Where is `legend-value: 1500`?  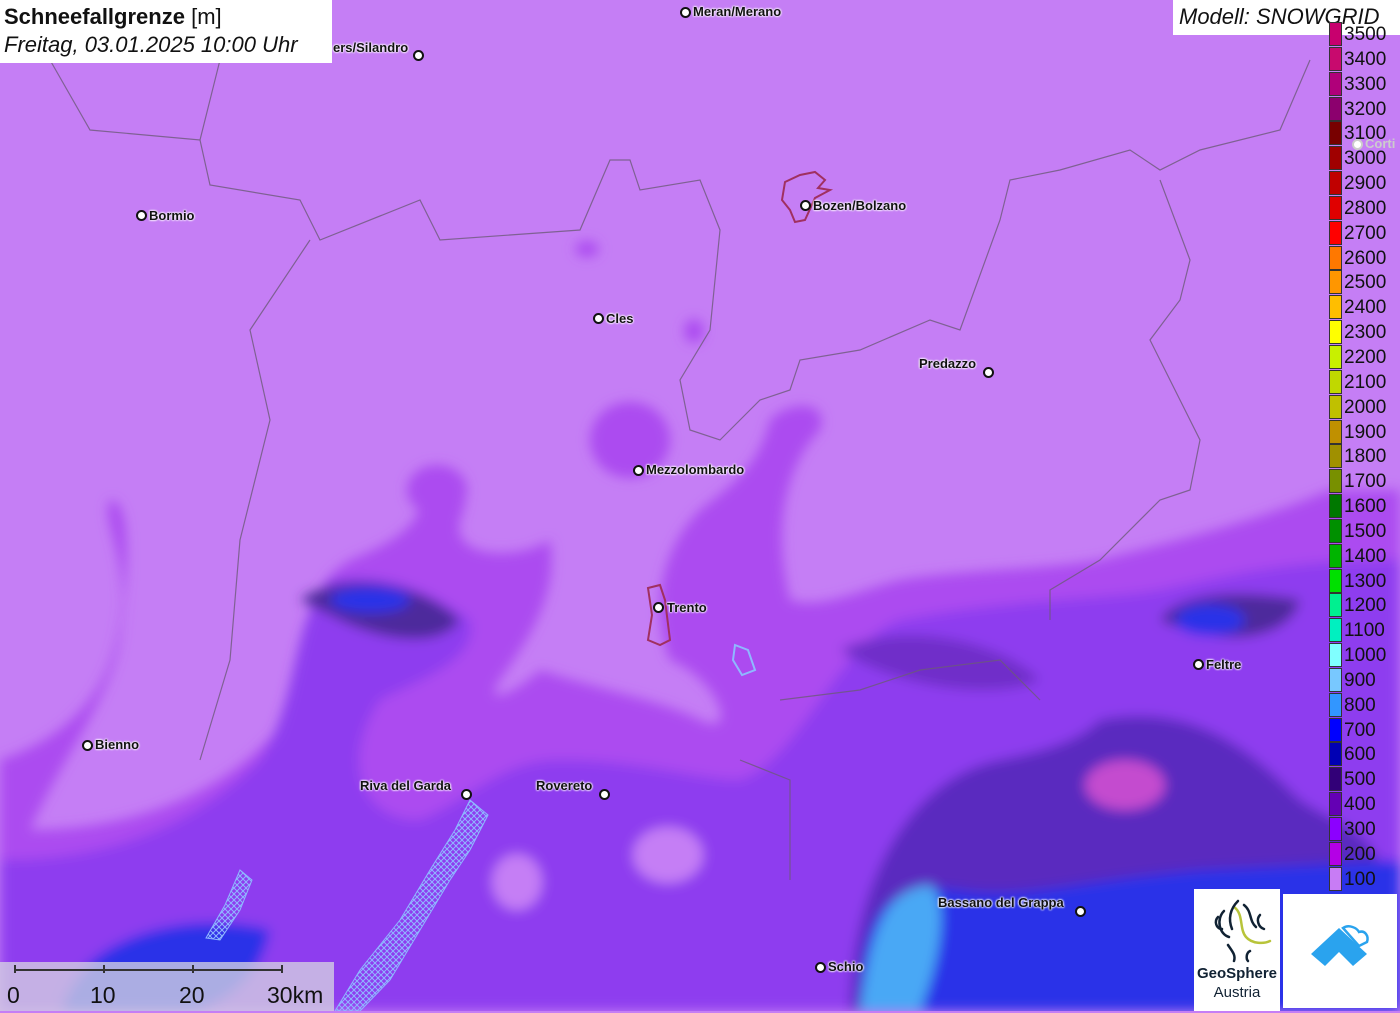 legend-value: 1500 is located at coordinates (1365, 531).